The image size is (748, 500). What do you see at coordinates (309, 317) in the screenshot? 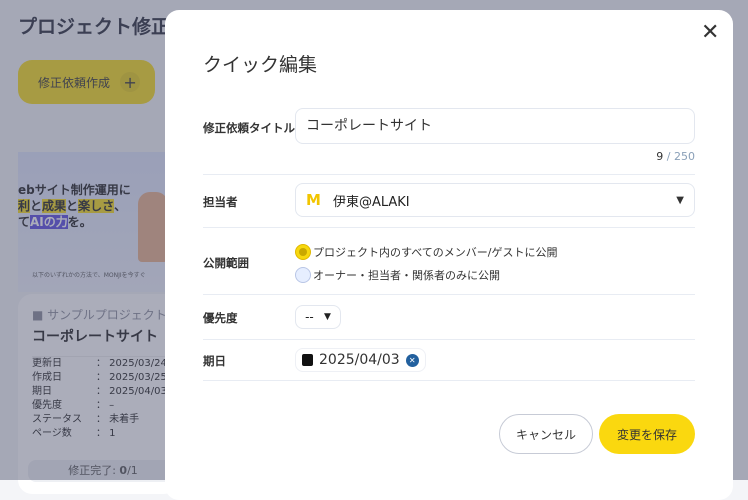
I see `priority-value: --` at bounding box center [309, 317].